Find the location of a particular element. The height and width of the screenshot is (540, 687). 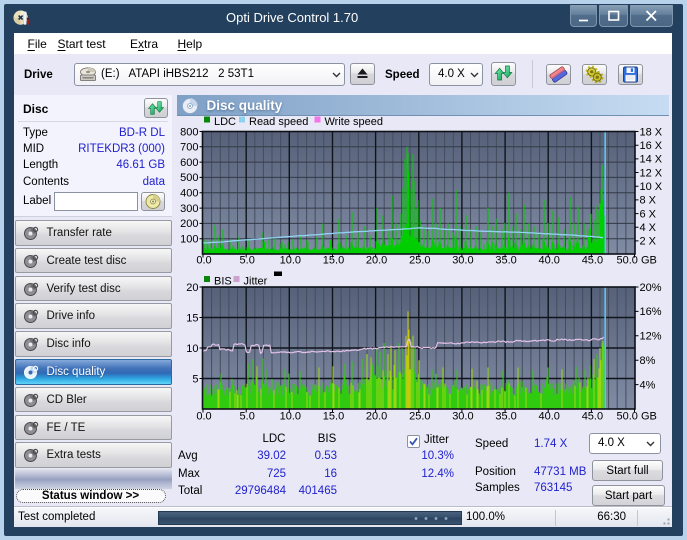

svg-text: 16% is located at coordinates (651, 312).